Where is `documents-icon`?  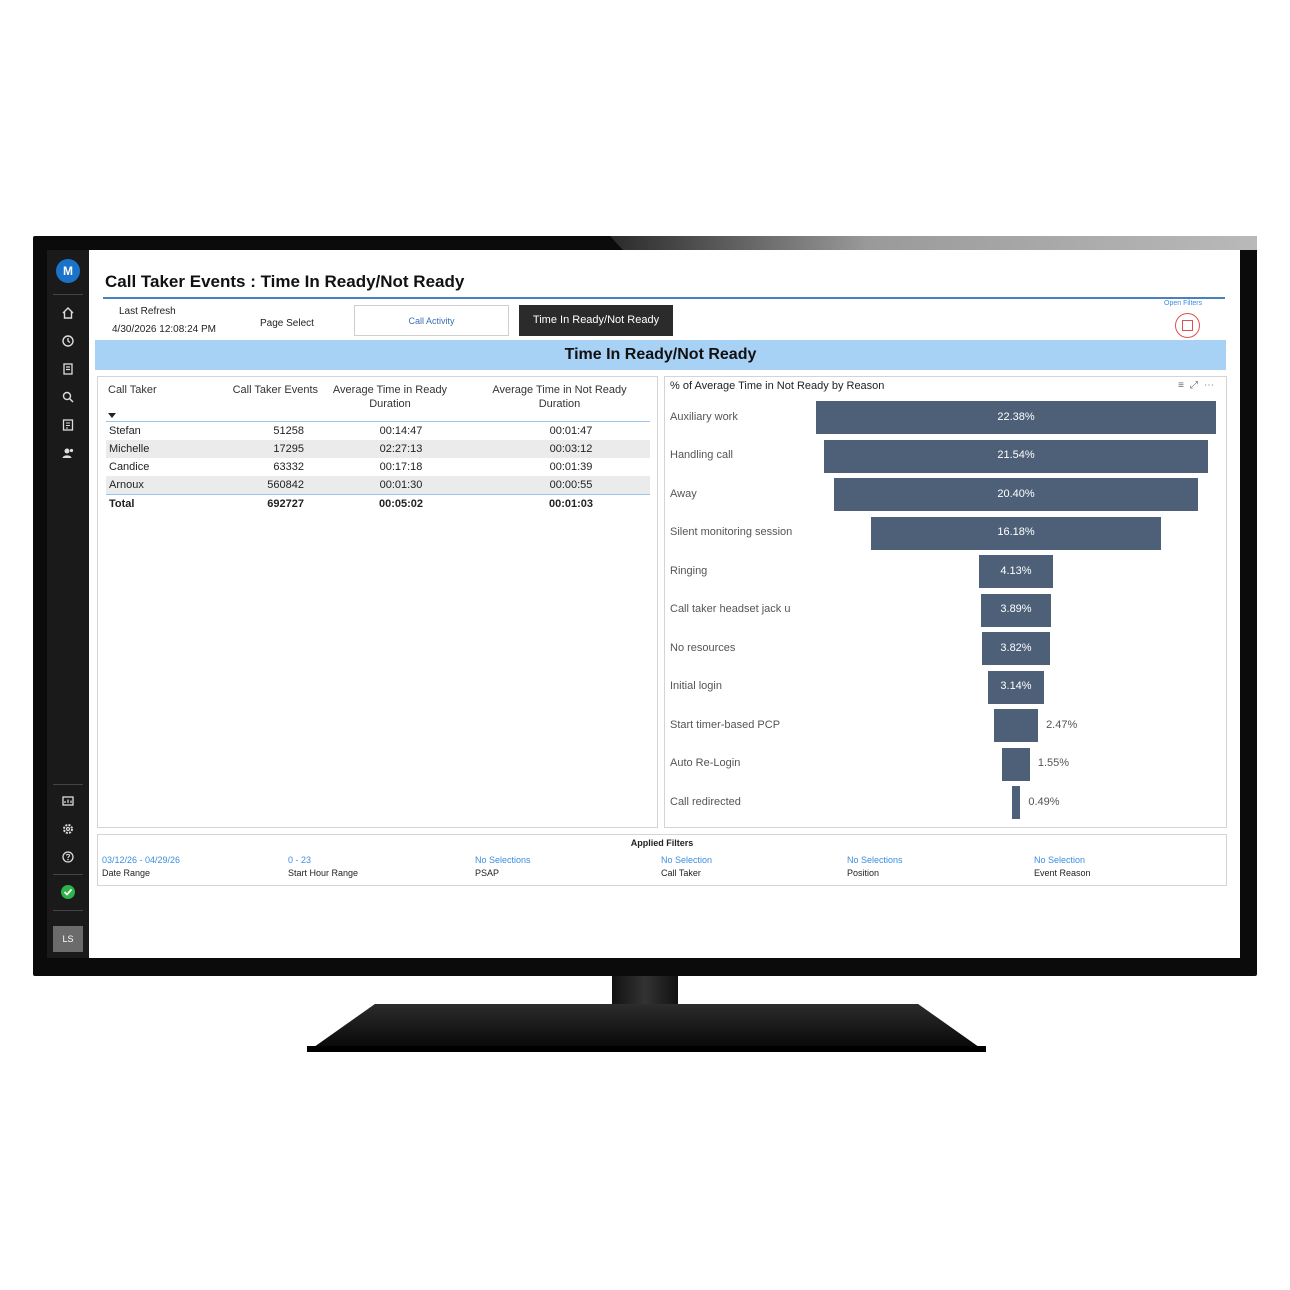 documents-icon is located at coordinates (68, 369).